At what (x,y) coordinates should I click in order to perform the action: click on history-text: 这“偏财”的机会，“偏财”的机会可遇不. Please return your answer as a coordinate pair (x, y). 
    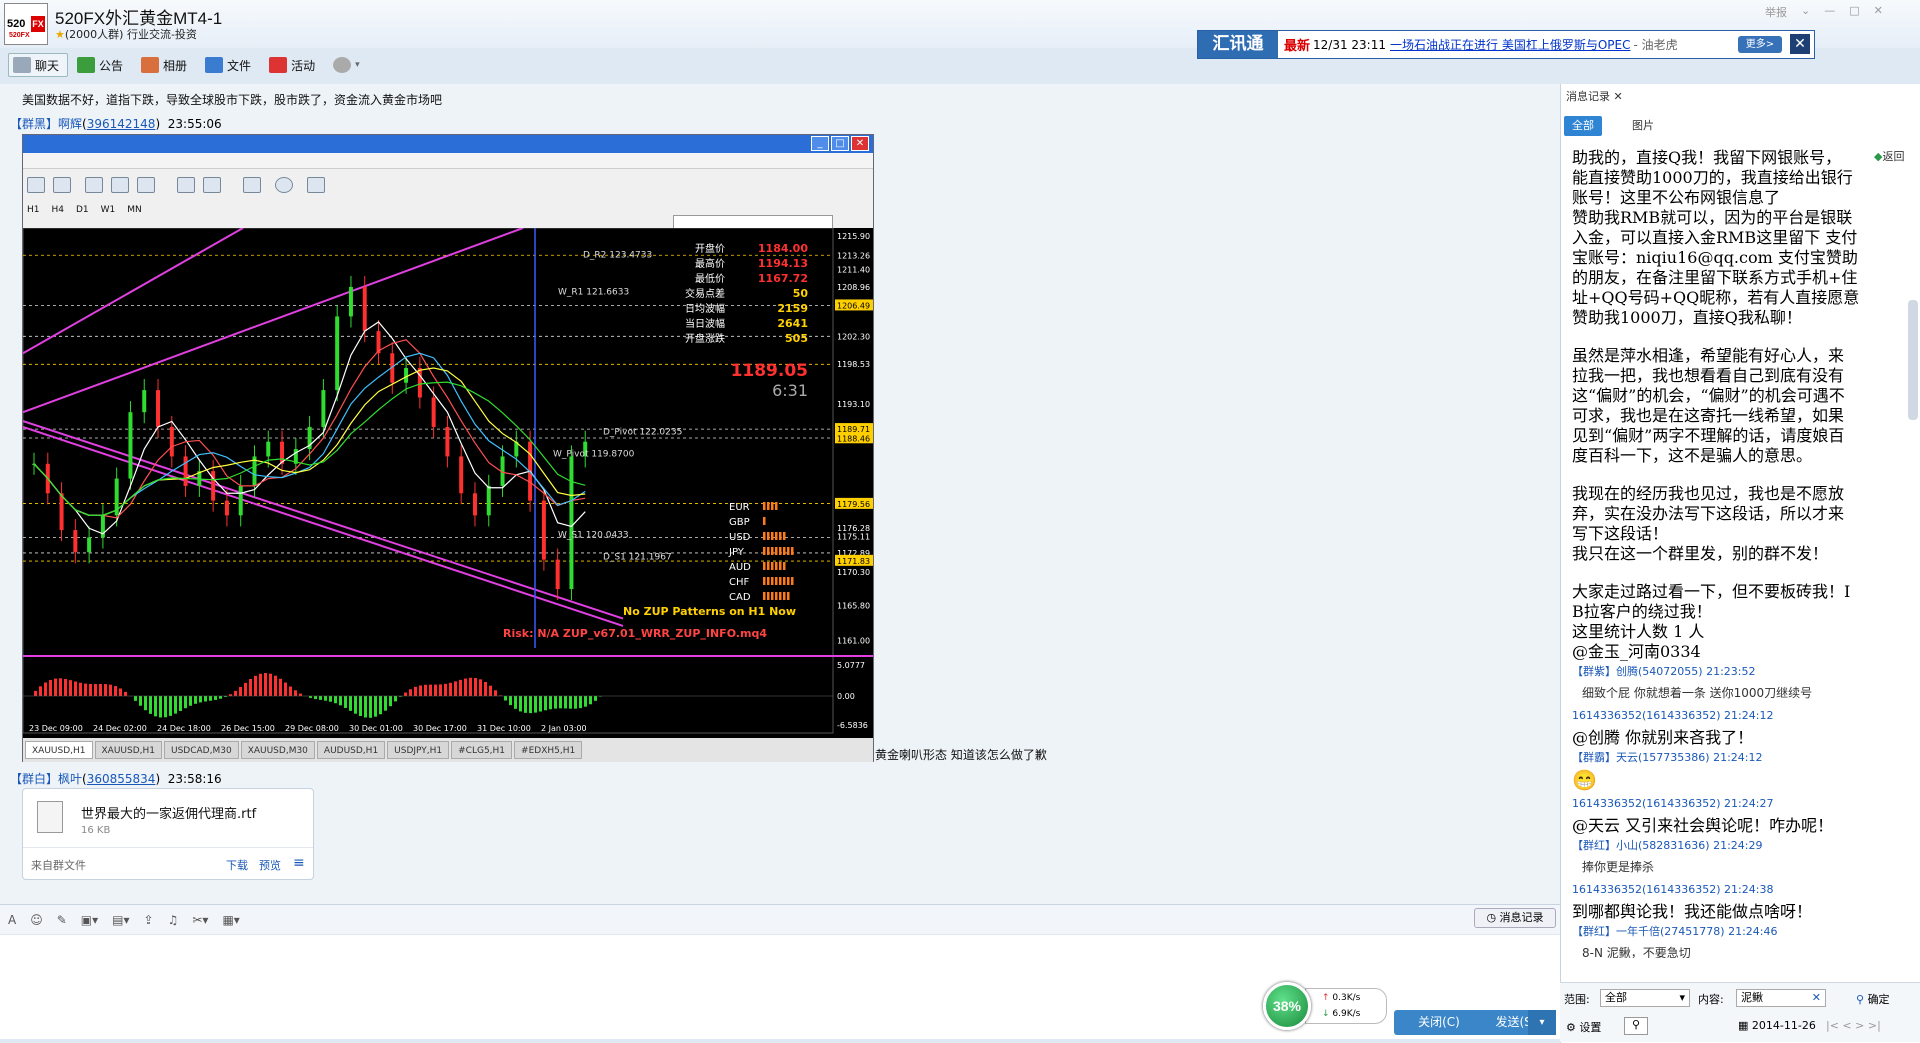
    Looking at the image, I should click on (1708, 395).